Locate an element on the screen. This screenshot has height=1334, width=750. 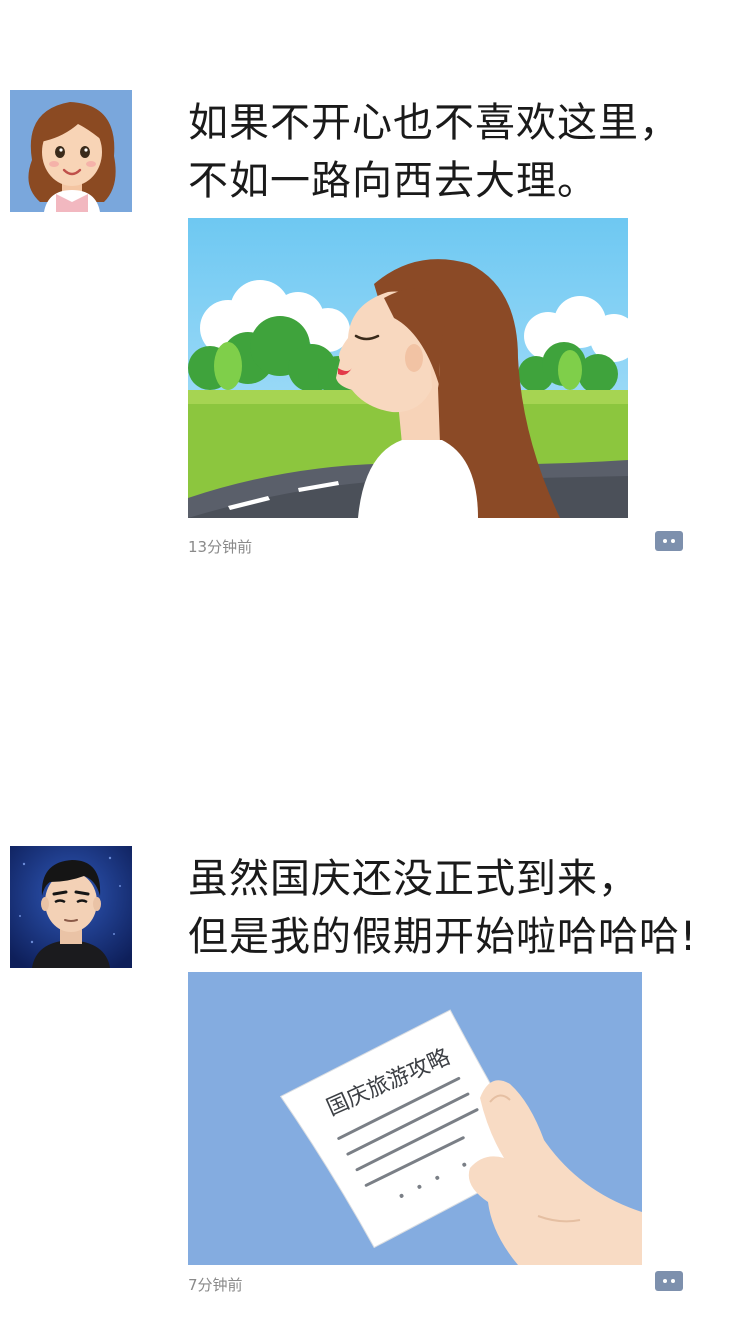
boy-avatar-icon is located at coordinates (71, 907).